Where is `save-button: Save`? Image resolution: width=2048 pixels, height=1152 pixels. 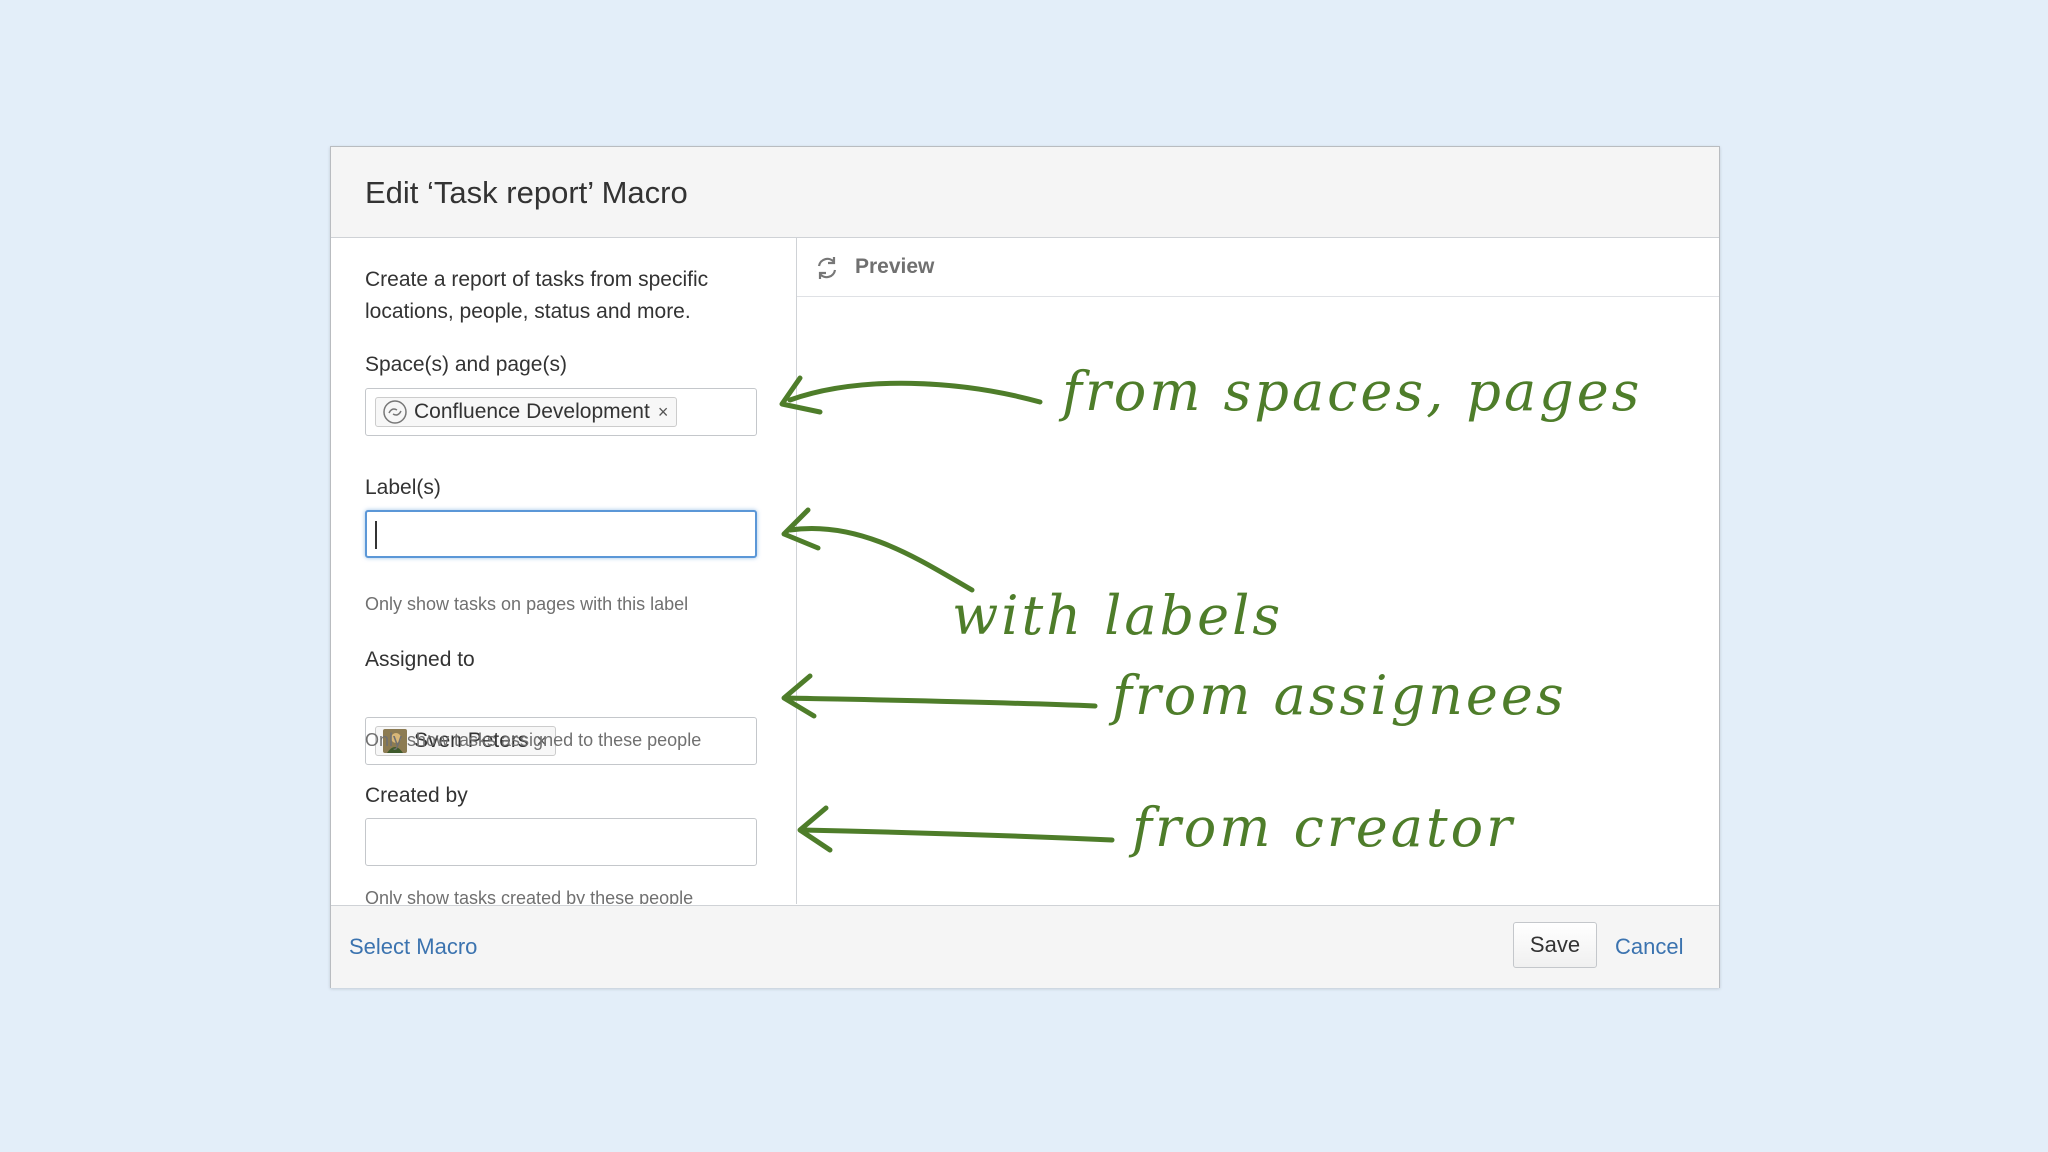
save-button: Save is located at coordinates (1555, 945).